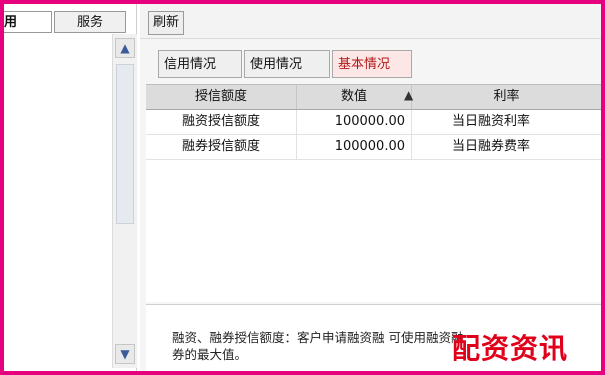 The image size is (605, 375). Describe the element at coordinates (221, 97) in the screenshot. I see `column-header-credit-limit: 授信额度` at that location.